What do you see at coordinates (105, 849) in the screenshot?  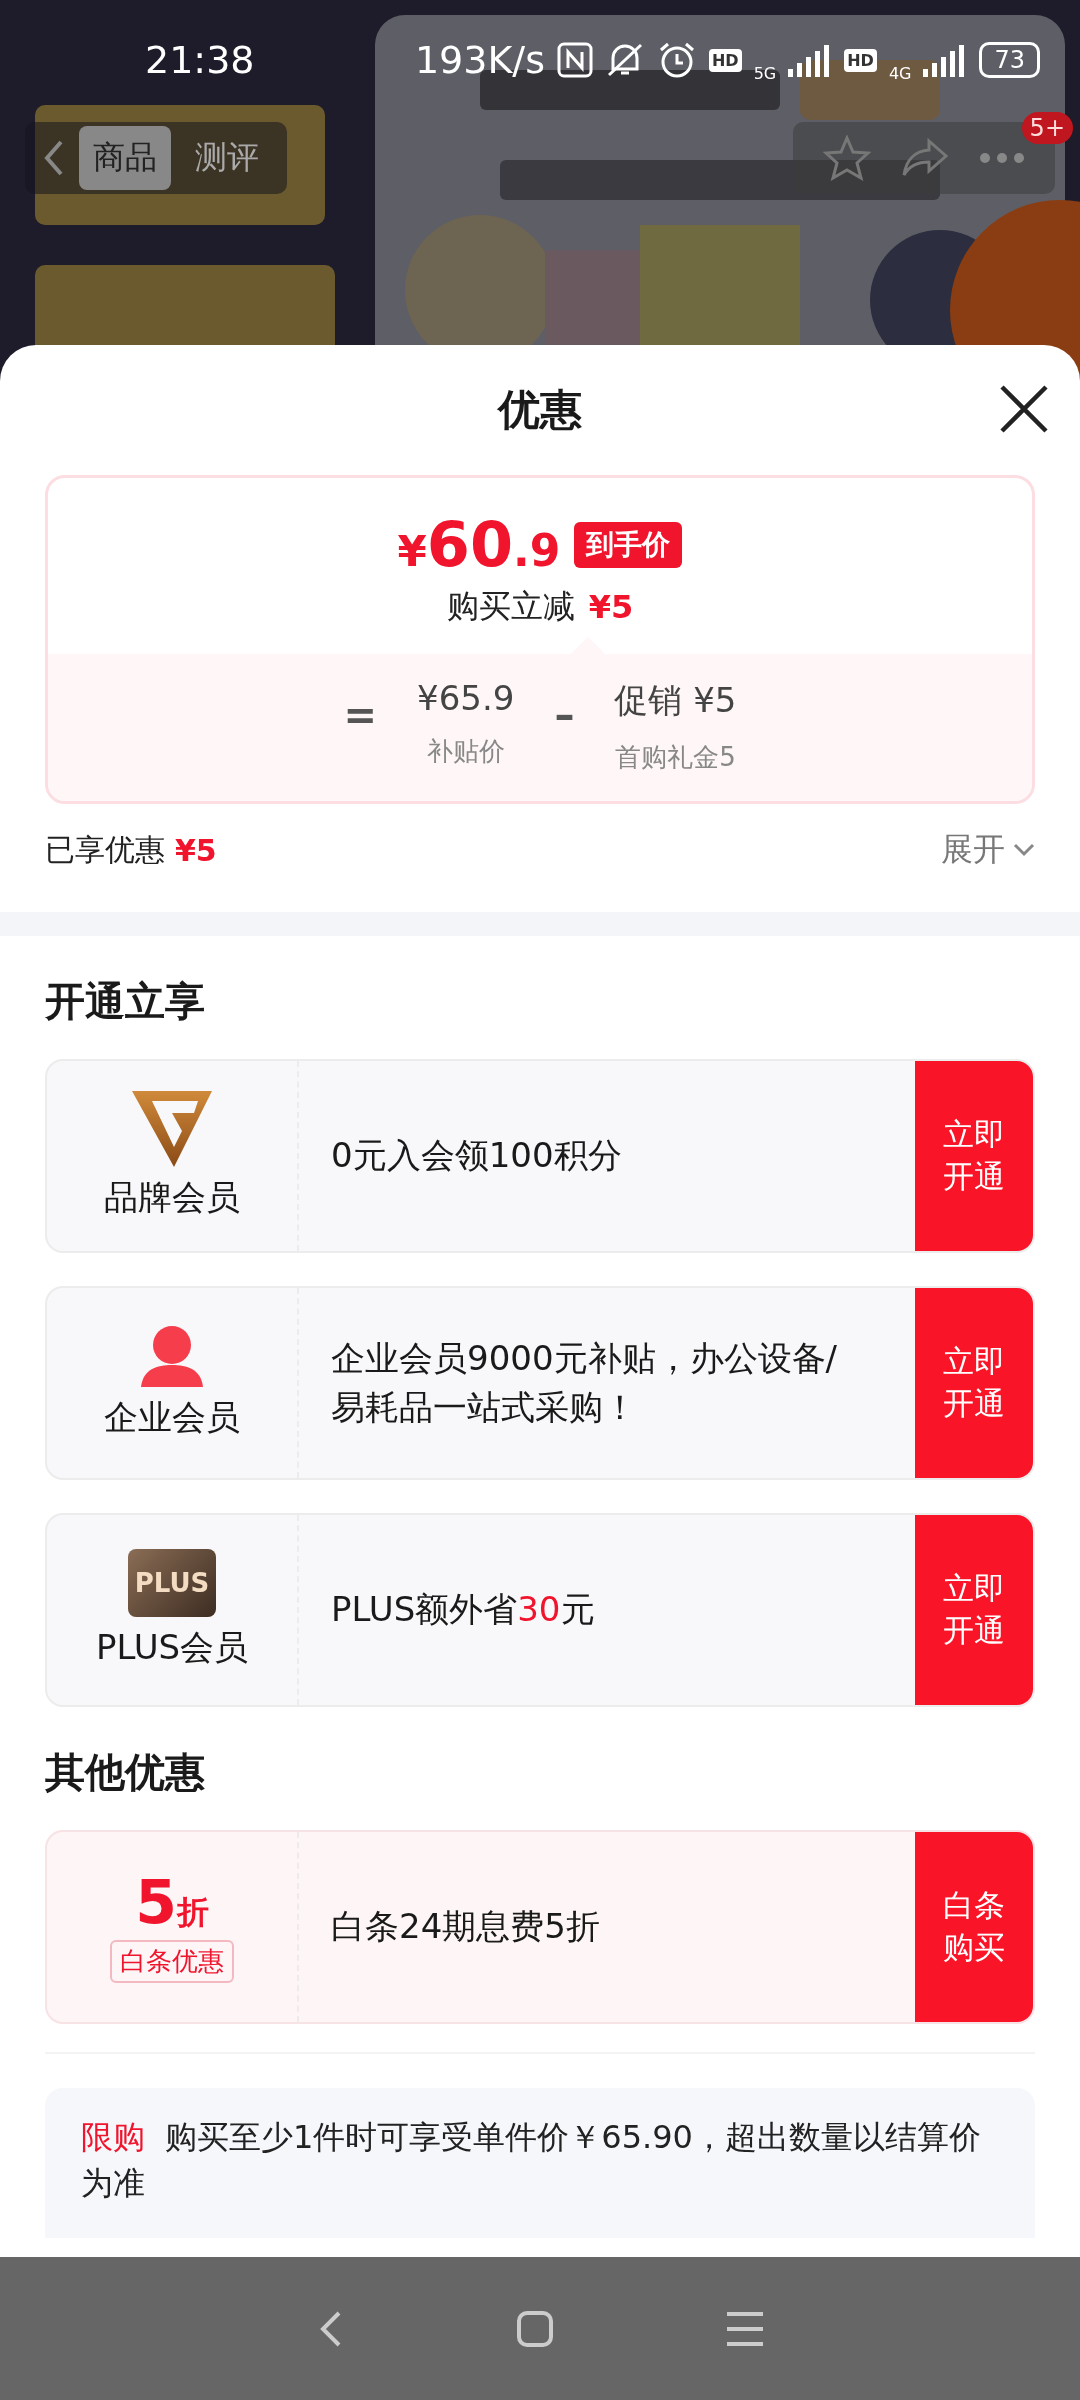 I see `enjoyed-label: 已享优惠` at bounding box center [105, 849].